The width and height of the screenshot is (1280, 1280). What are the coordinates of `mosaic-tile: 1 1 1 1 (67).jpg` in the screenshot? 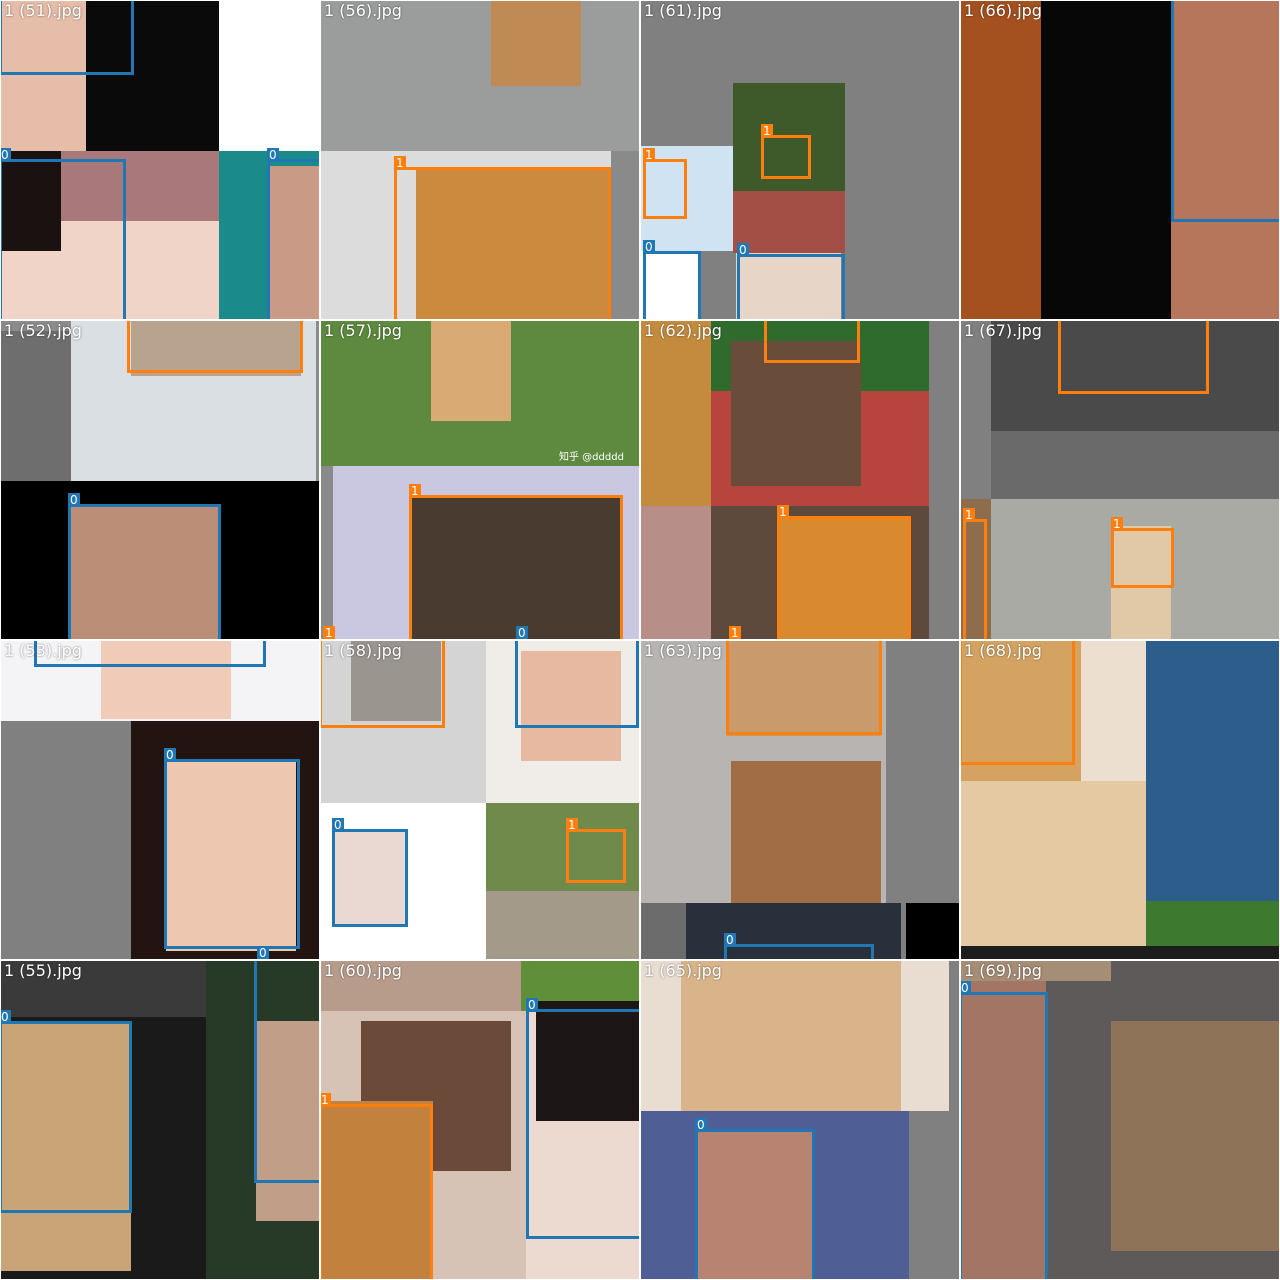 It's located at (1120, 480).